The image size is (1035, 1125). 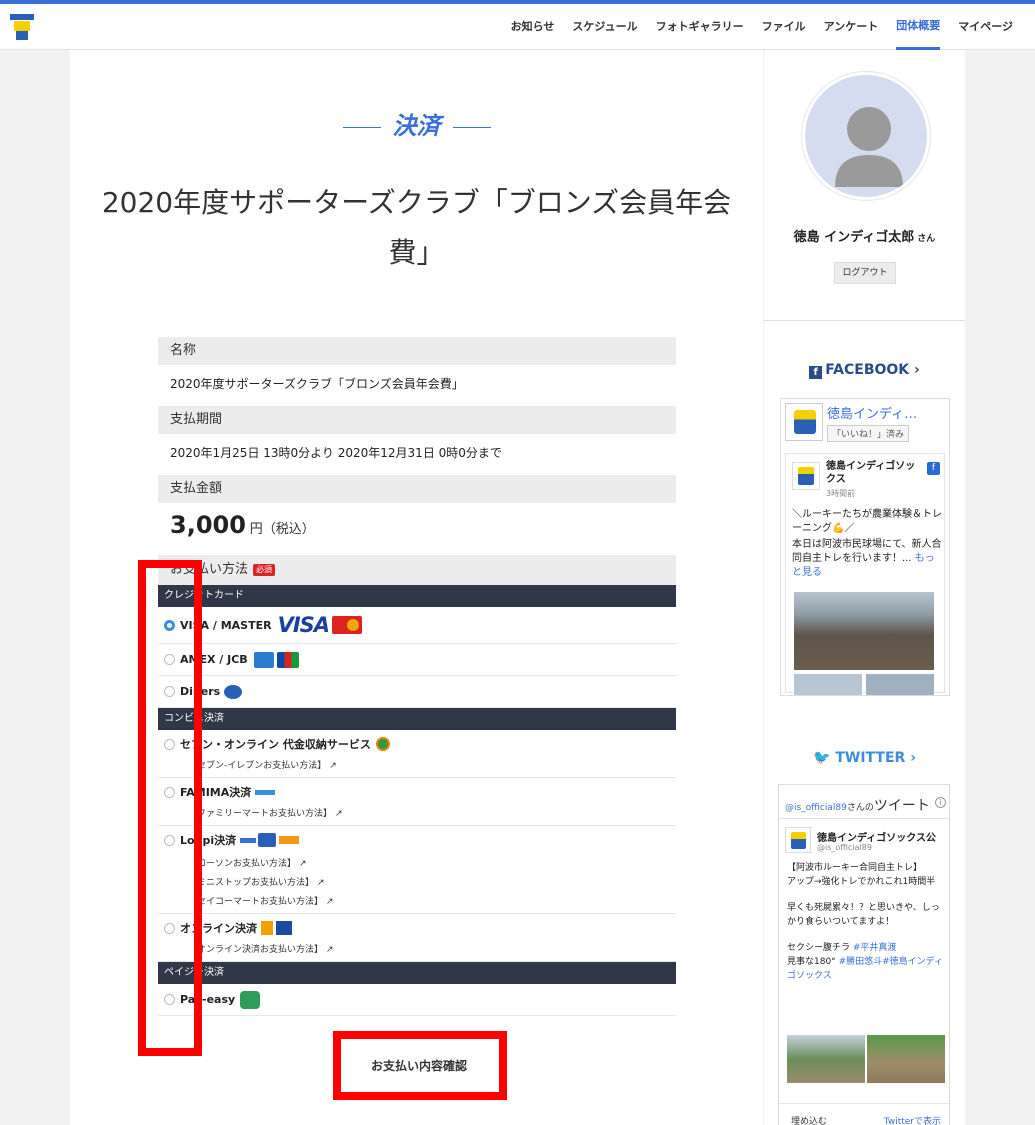 I want to click on twitter-bird-icon: 🐦, so click(x=822, y=758).